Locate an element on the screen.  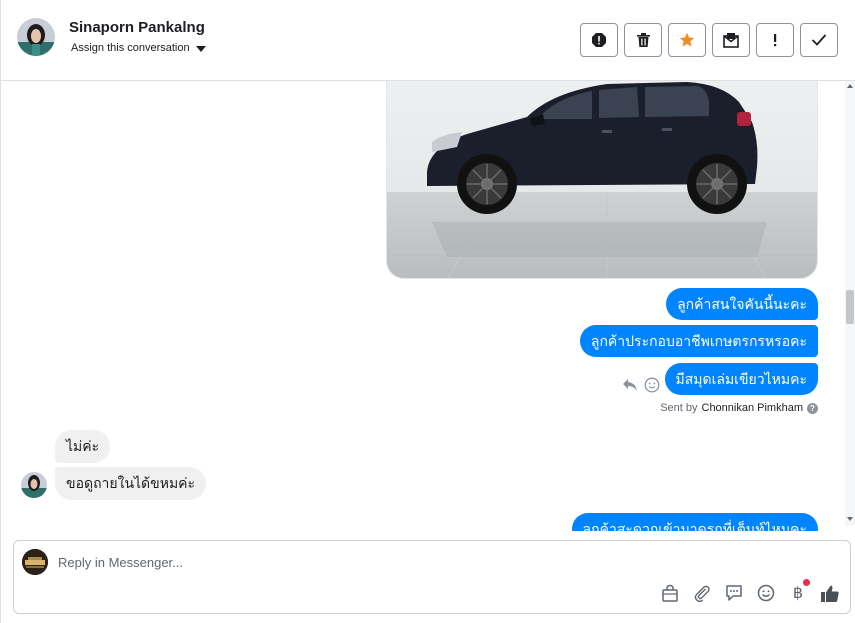
page-avatar is located at coordinates (35, 562).